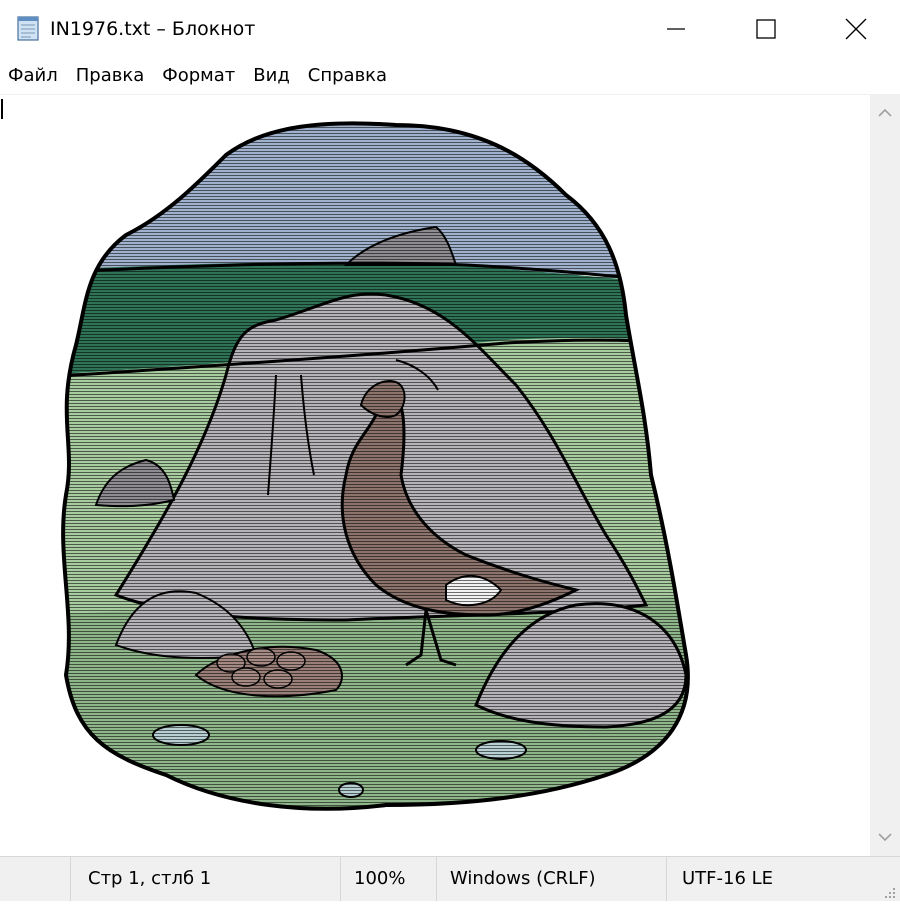  Describe the element at coordinates (33, 76) in the screenshot. I see `menu-file: Файл` at that location.